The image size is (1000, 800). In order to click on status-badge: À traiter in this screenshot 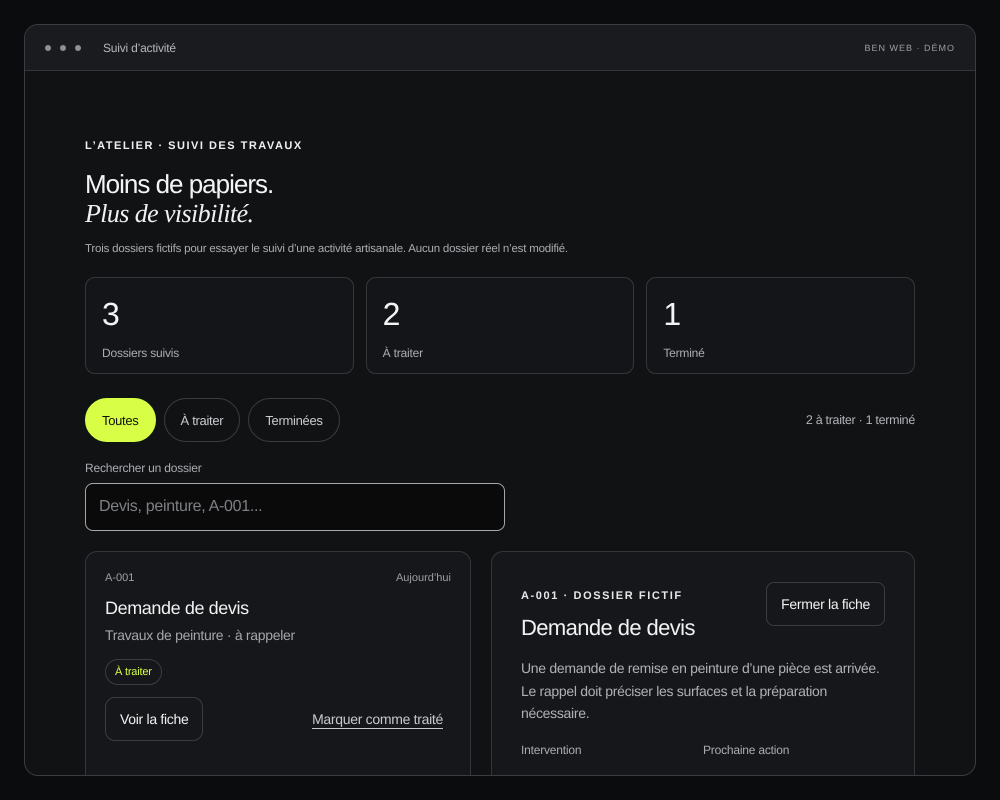, I will do `click(133, 672)`.